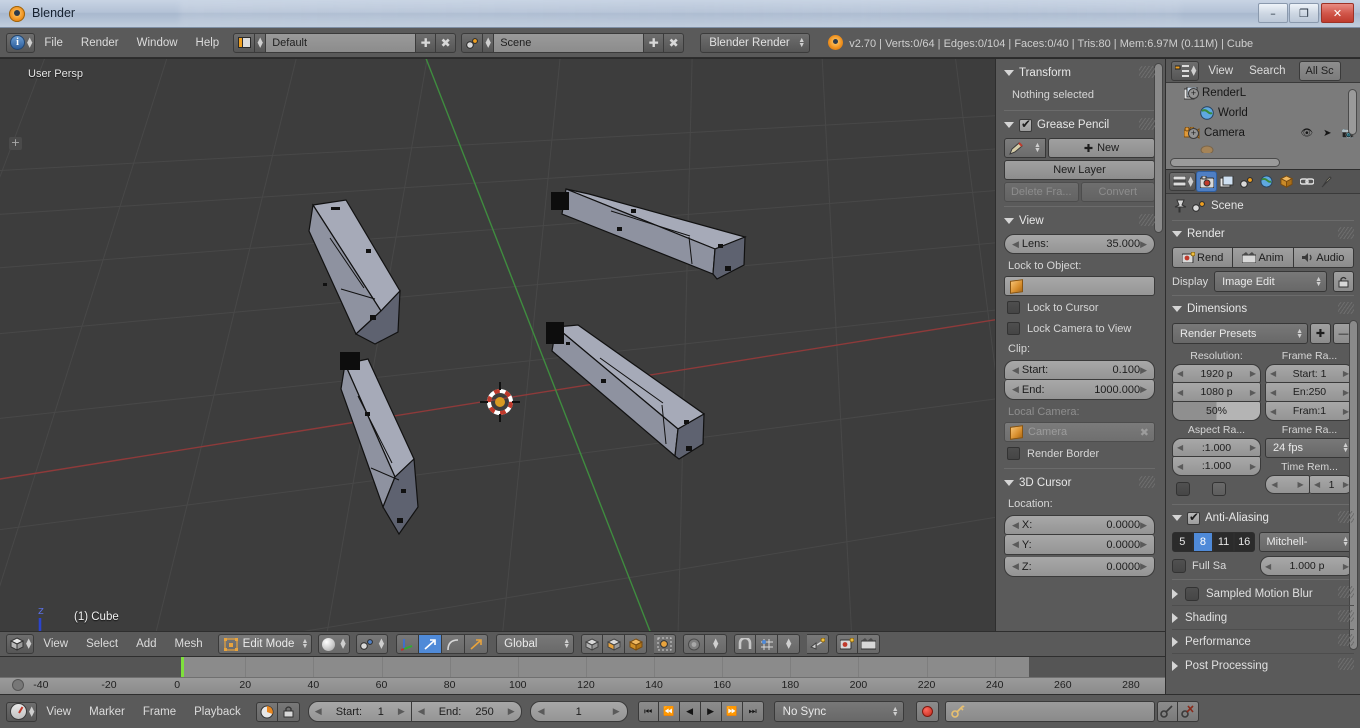 The image size is (1360, 728). What do you see at coordinates (732, 711) in the screenshot?
I see `jump-next-keyframe-button: ⏩` at bounding box center [732, 711].